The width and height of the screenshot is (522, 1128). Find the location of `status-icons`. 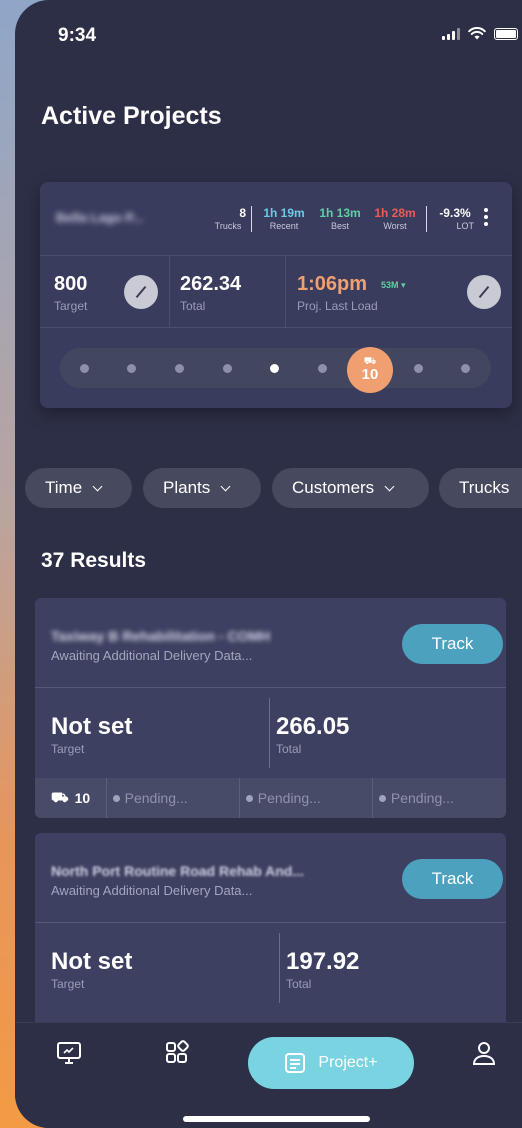

status-icons is located at coordinates (480, 33).